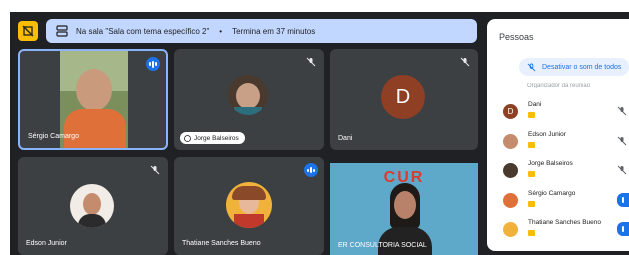 The width and height of the screenshot is (629, 255). What do you see at coordinates (566, 230) in the screenshot?
I see `person-row-thatiane: Thatiane Sanches Bueno` at bounding box center [566, 230].